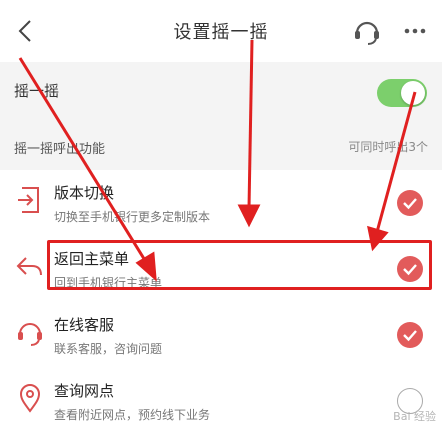  I want to click on item-subtitle: 查看附近网点，预约线下业务, so click(132, 415).